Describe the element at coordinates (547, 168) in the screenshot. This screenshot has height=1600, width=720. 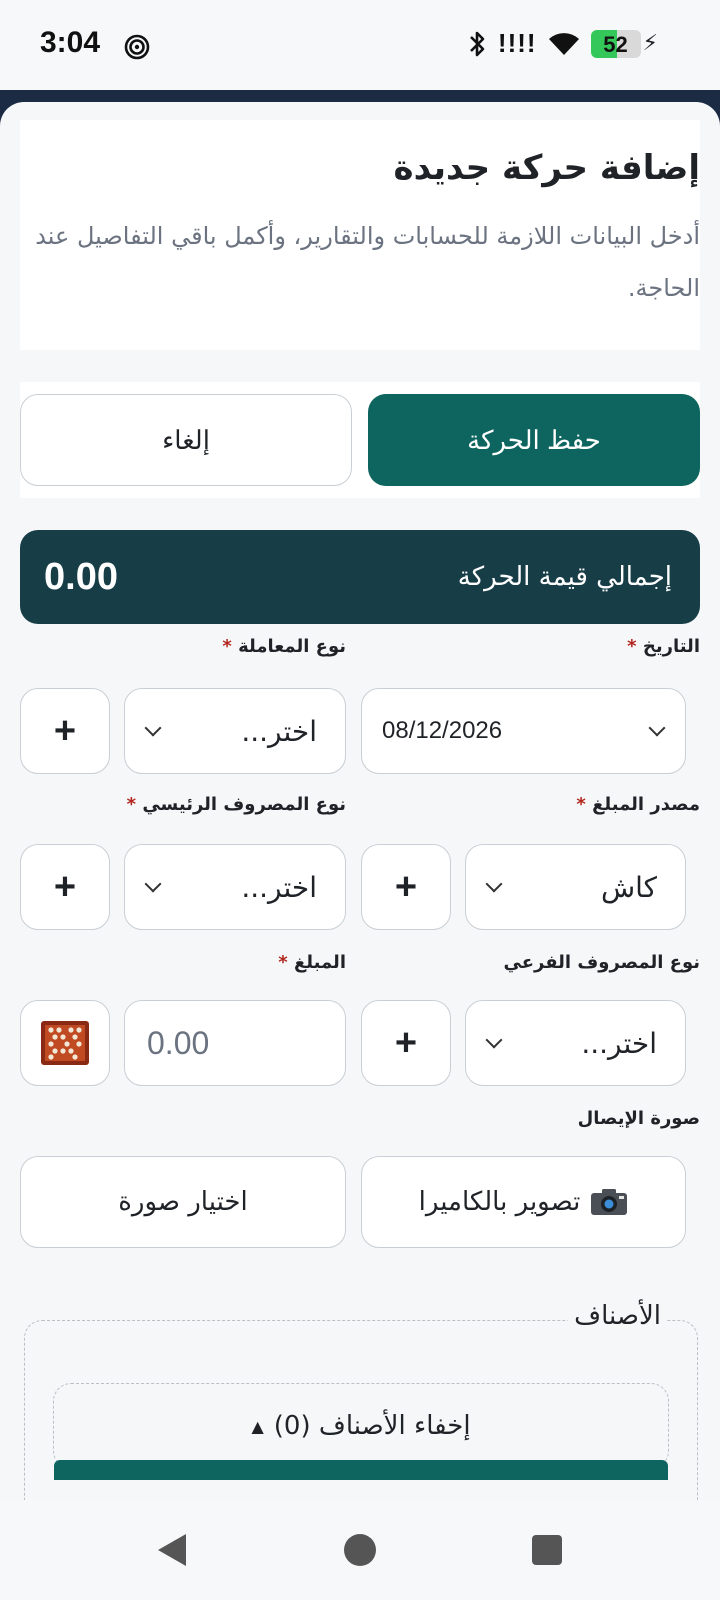
I see `page-title: إضافة حركة جديدة` at that location.